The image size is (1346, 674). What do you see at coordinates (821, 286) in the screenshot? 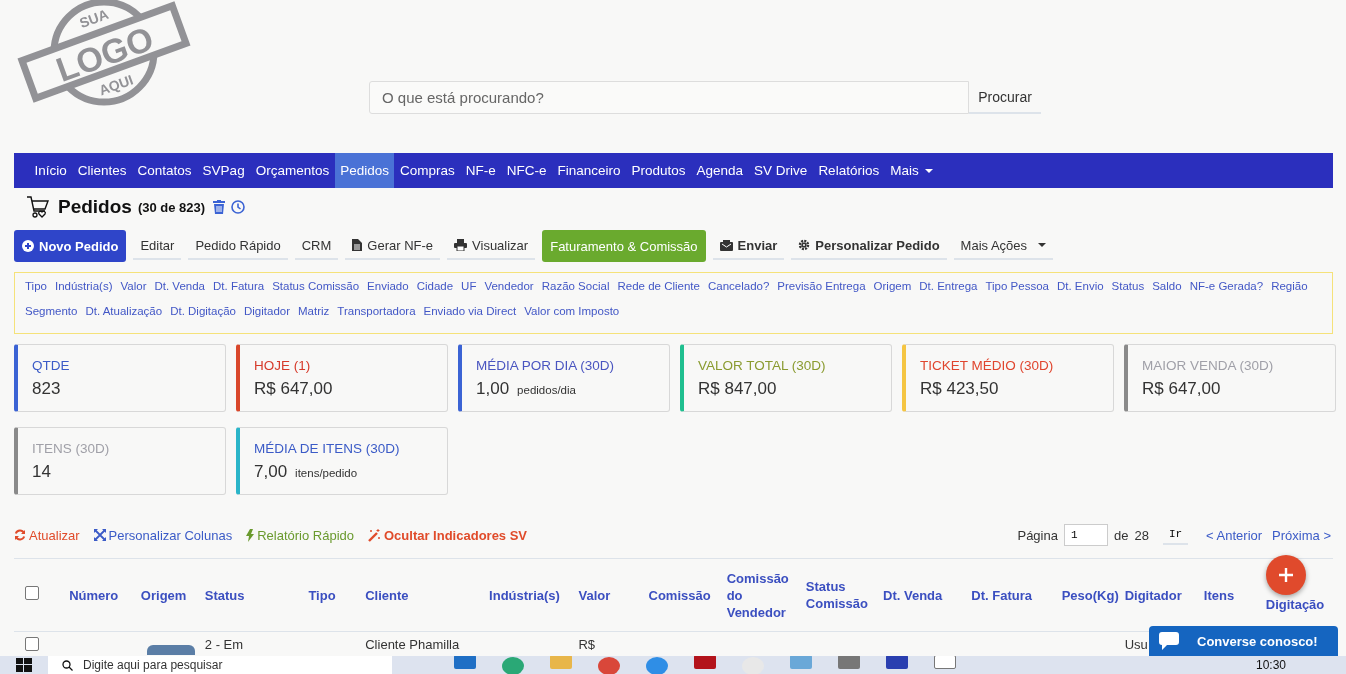
I see `filter-link: Previsão Entrega` at bounding box center [821, 286].